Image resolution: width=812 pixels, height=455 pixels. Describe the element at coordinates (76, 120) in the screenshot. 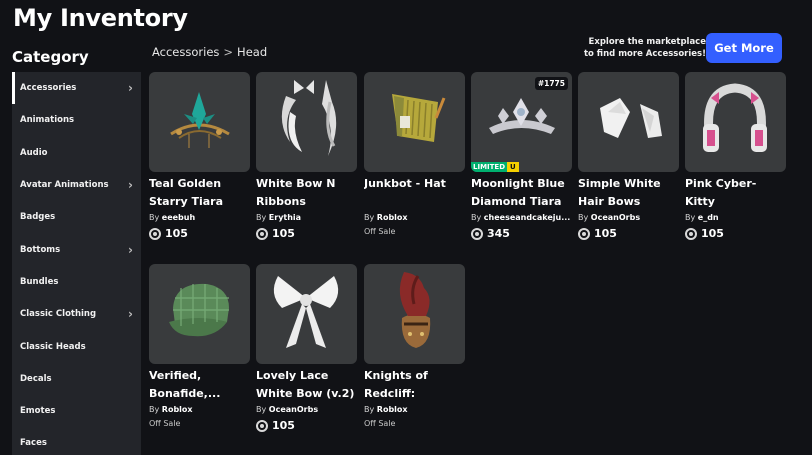

I see `sidebar-item-animations: Animations` at that location.